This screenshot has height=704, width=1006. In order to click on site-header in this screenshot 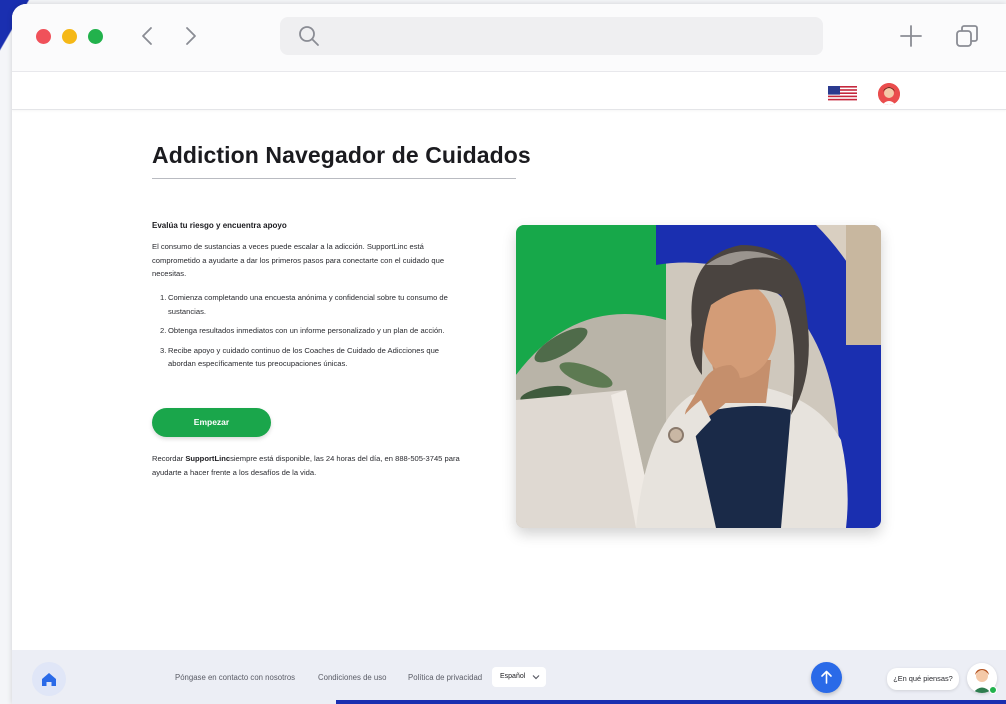, I will do `click(509, 91)`.